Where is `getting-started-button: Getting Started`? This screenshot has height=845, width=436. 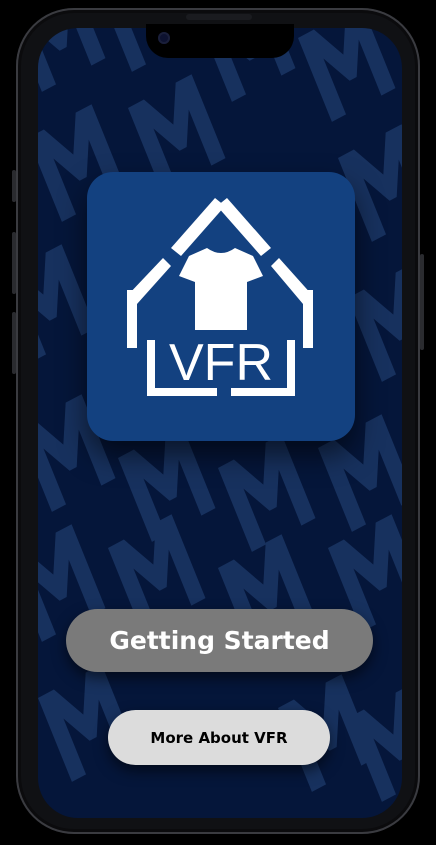 getting-started-button: Getting Started is located at coordinates (219, 640).